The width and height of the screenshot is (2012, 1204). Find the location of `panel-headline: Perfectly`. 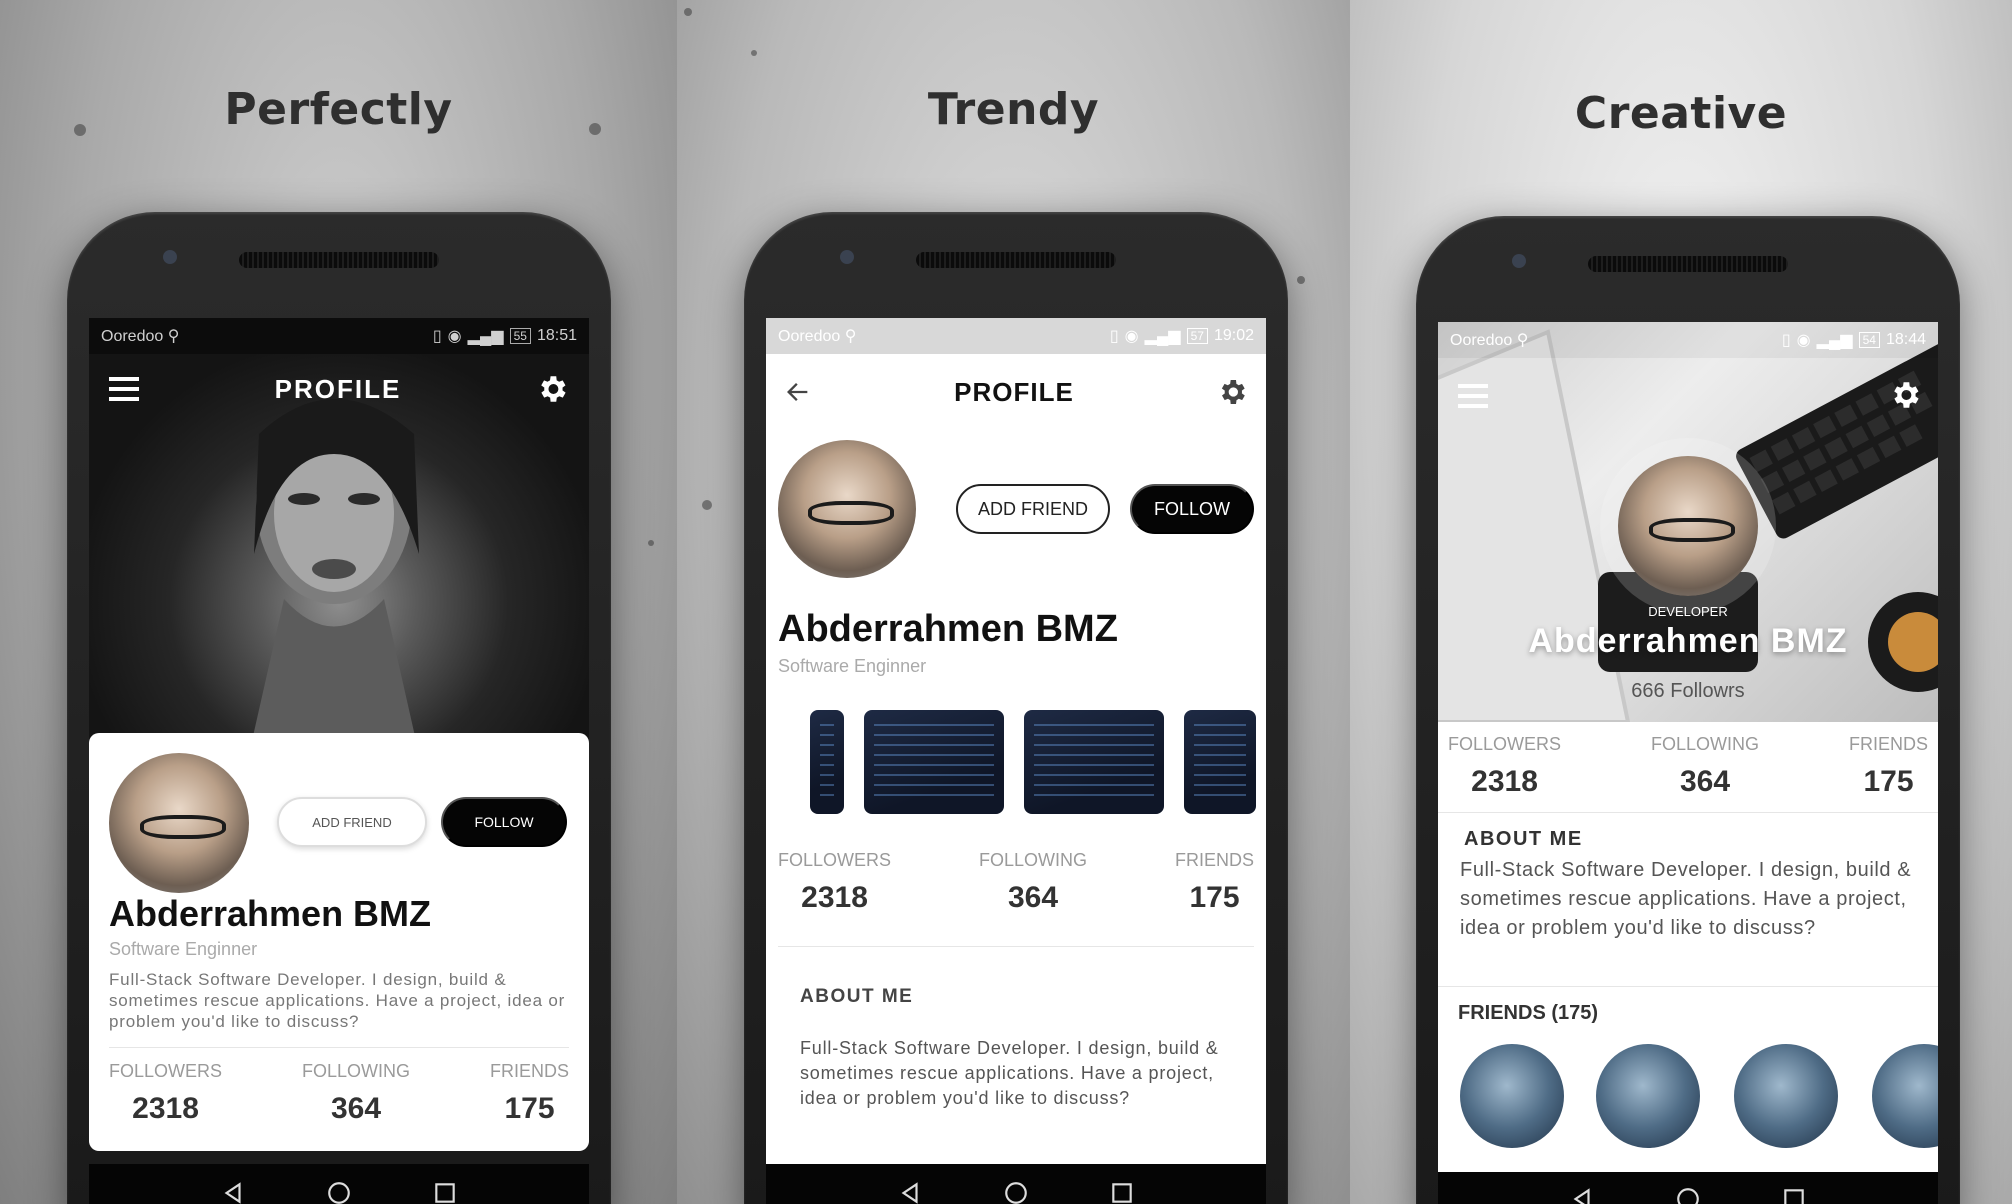

panel-headline: Perfectly is located at coordinates (338, 109).